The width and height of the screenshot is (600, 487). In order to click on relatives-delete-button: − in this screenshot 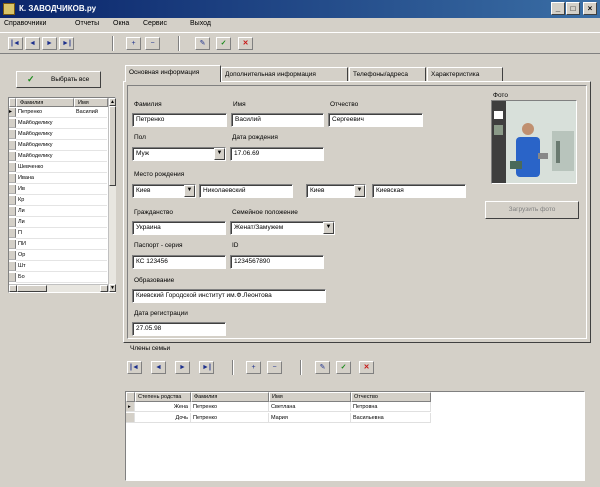, I will do `click(274, 367)`.